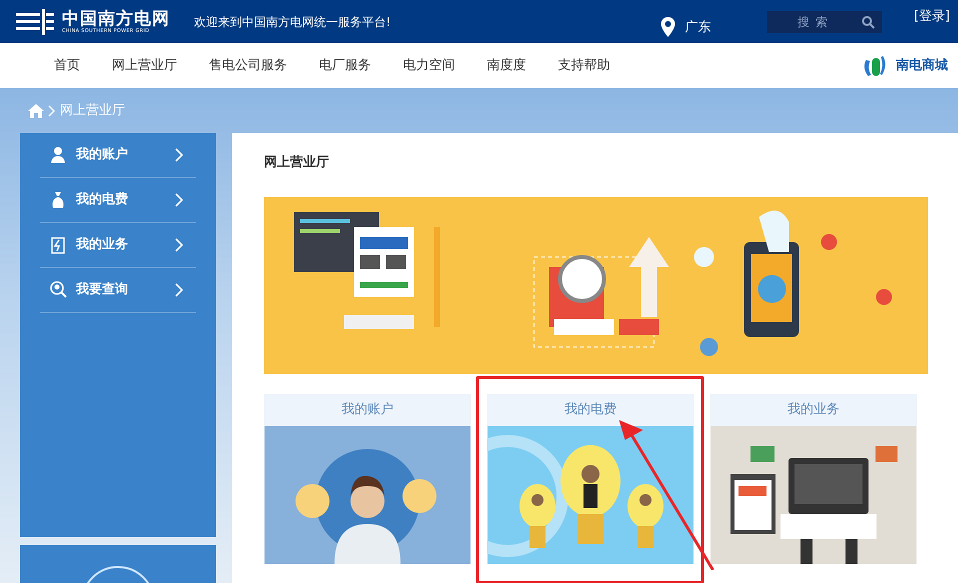 The image size is (958, 583). I want to click on nav-link: 首页, so click(67, 66).